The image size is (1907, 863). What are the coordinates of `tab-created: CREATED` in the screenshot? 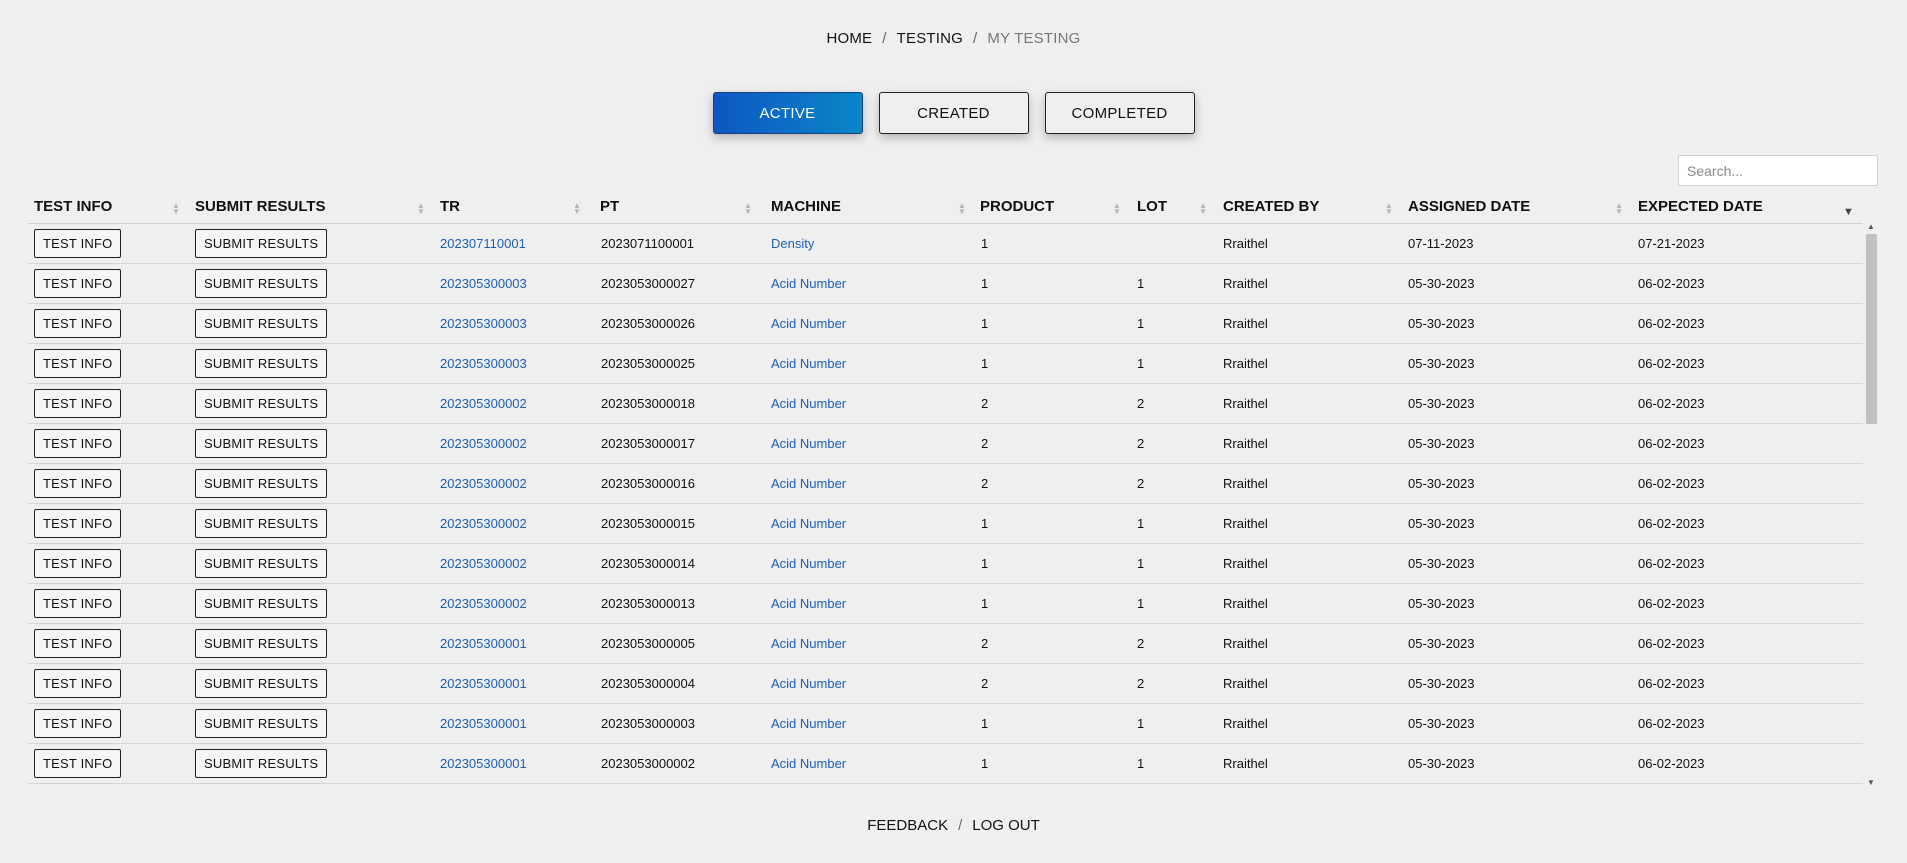 It's located at (953, 113).